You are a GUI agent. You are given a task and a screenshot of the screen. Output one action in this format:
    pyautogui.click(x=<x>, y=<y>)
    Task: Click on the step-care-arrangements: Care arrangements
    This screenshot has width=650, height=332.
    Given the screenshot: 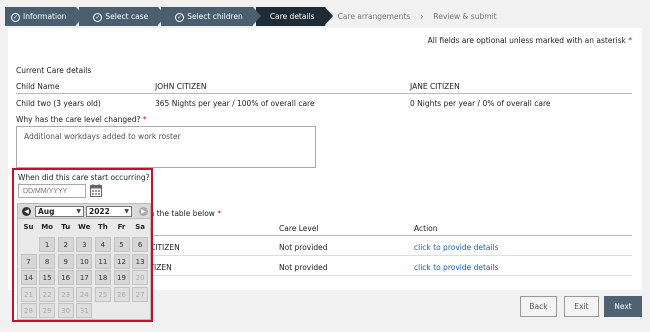 What is the action you would take?
    pyautogui.click(x=374, y=16)
    